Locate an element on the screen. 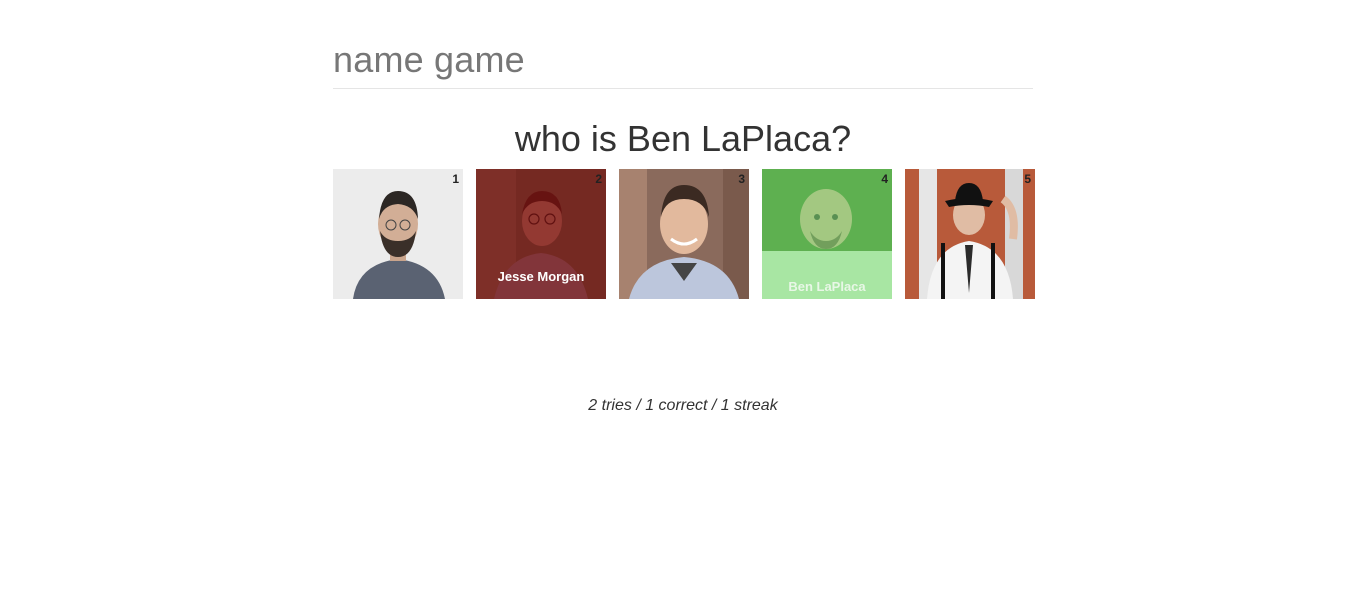  photo-option-2: 2 Jesse Morgan is located at coordinates (541, 234).